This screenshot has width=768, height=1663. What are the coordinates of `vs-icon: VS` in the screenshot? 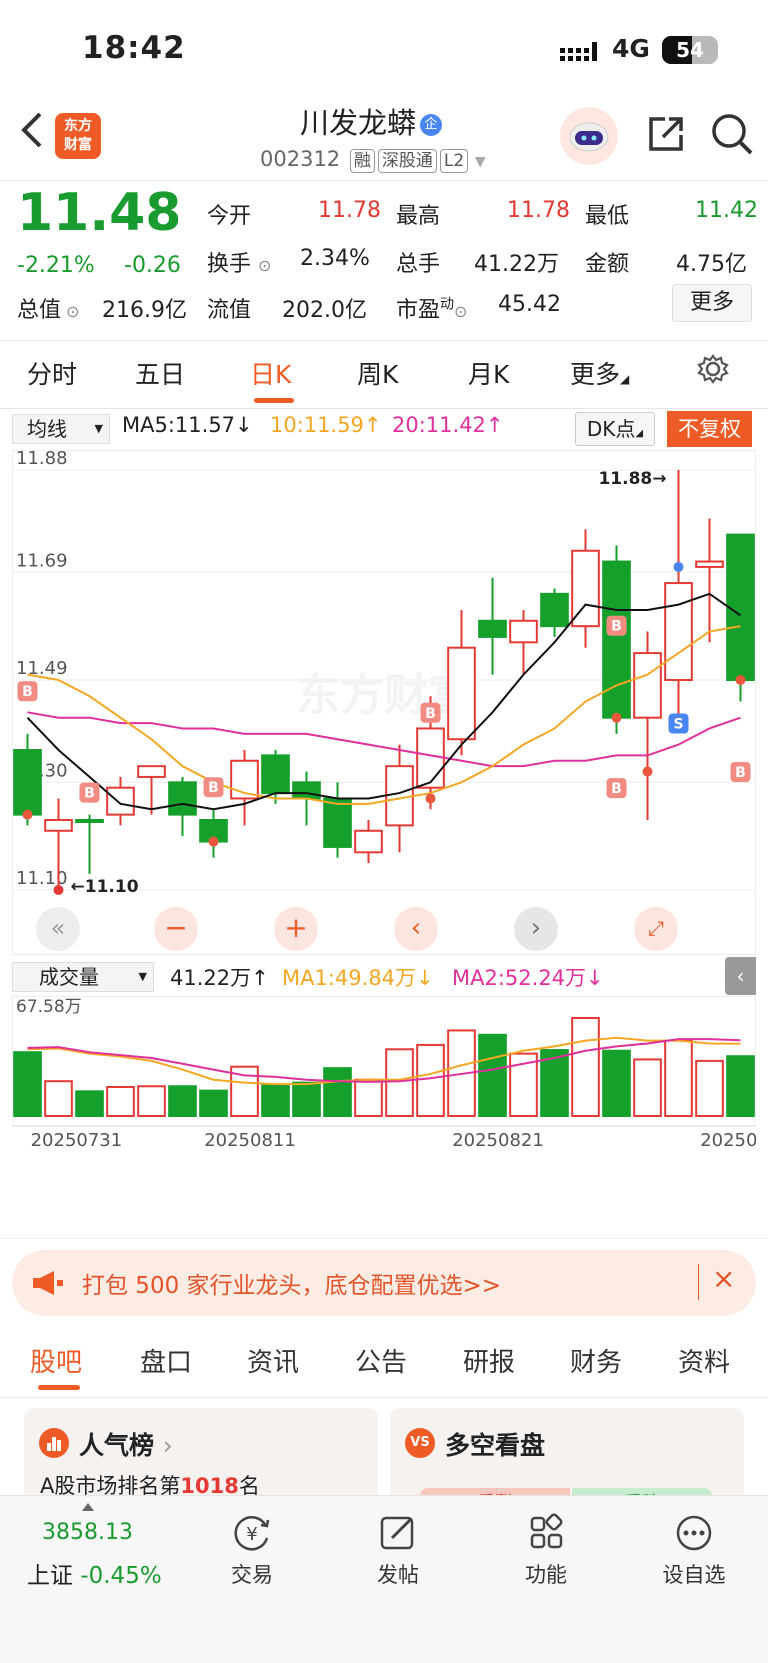 It's located at (420, 1443).